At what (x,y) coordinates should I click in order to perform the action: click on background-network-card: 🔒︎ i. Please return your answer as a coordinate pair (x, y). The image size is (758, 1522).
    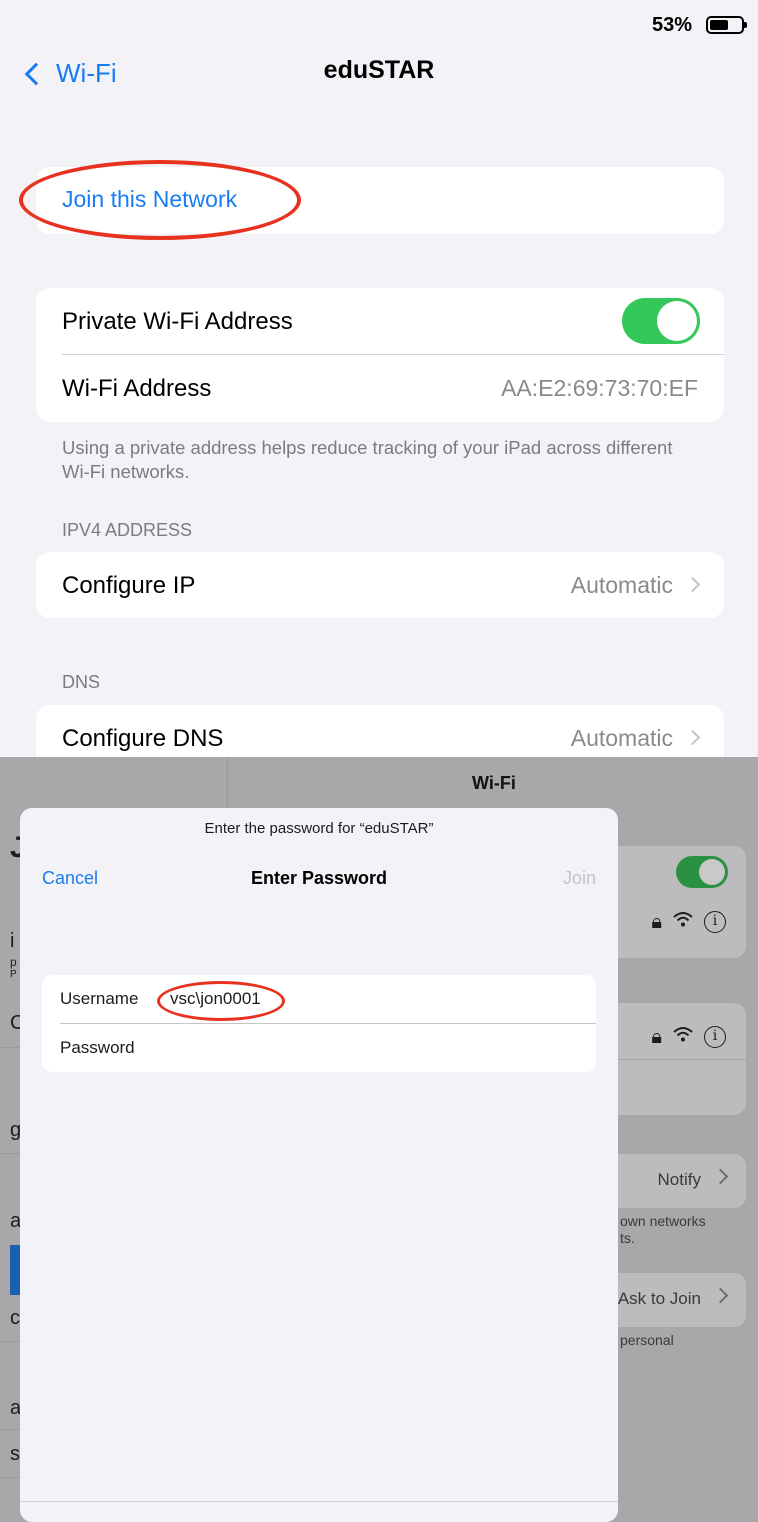
    Looking at the image, I should click on (673, 1059).